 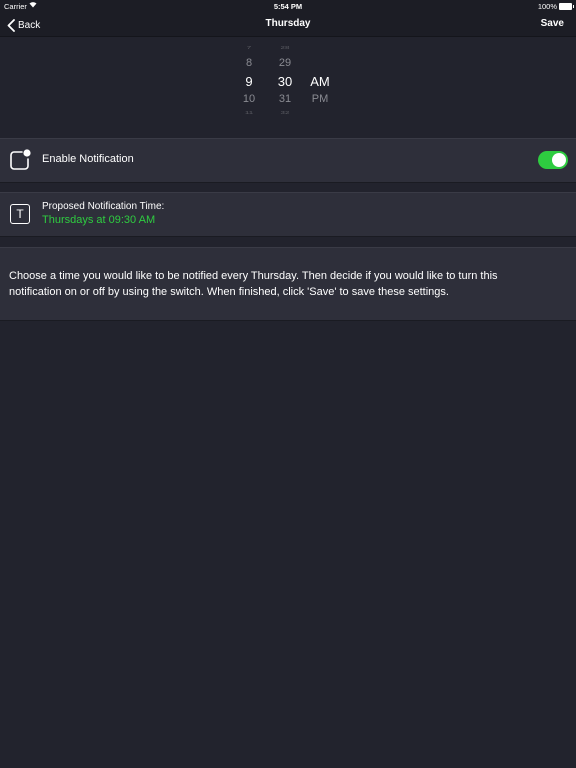 I want to click on proposed-time-label: Proposed Notification Time:, so click(x=103, y=206).